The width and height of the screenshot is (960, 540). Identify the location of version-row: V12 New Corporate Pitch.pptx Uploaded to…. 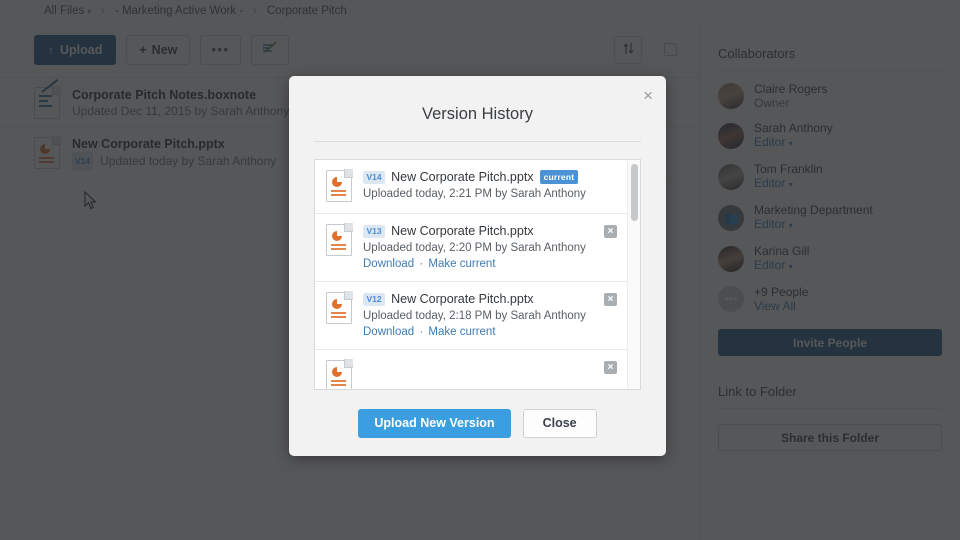
(471, 316).